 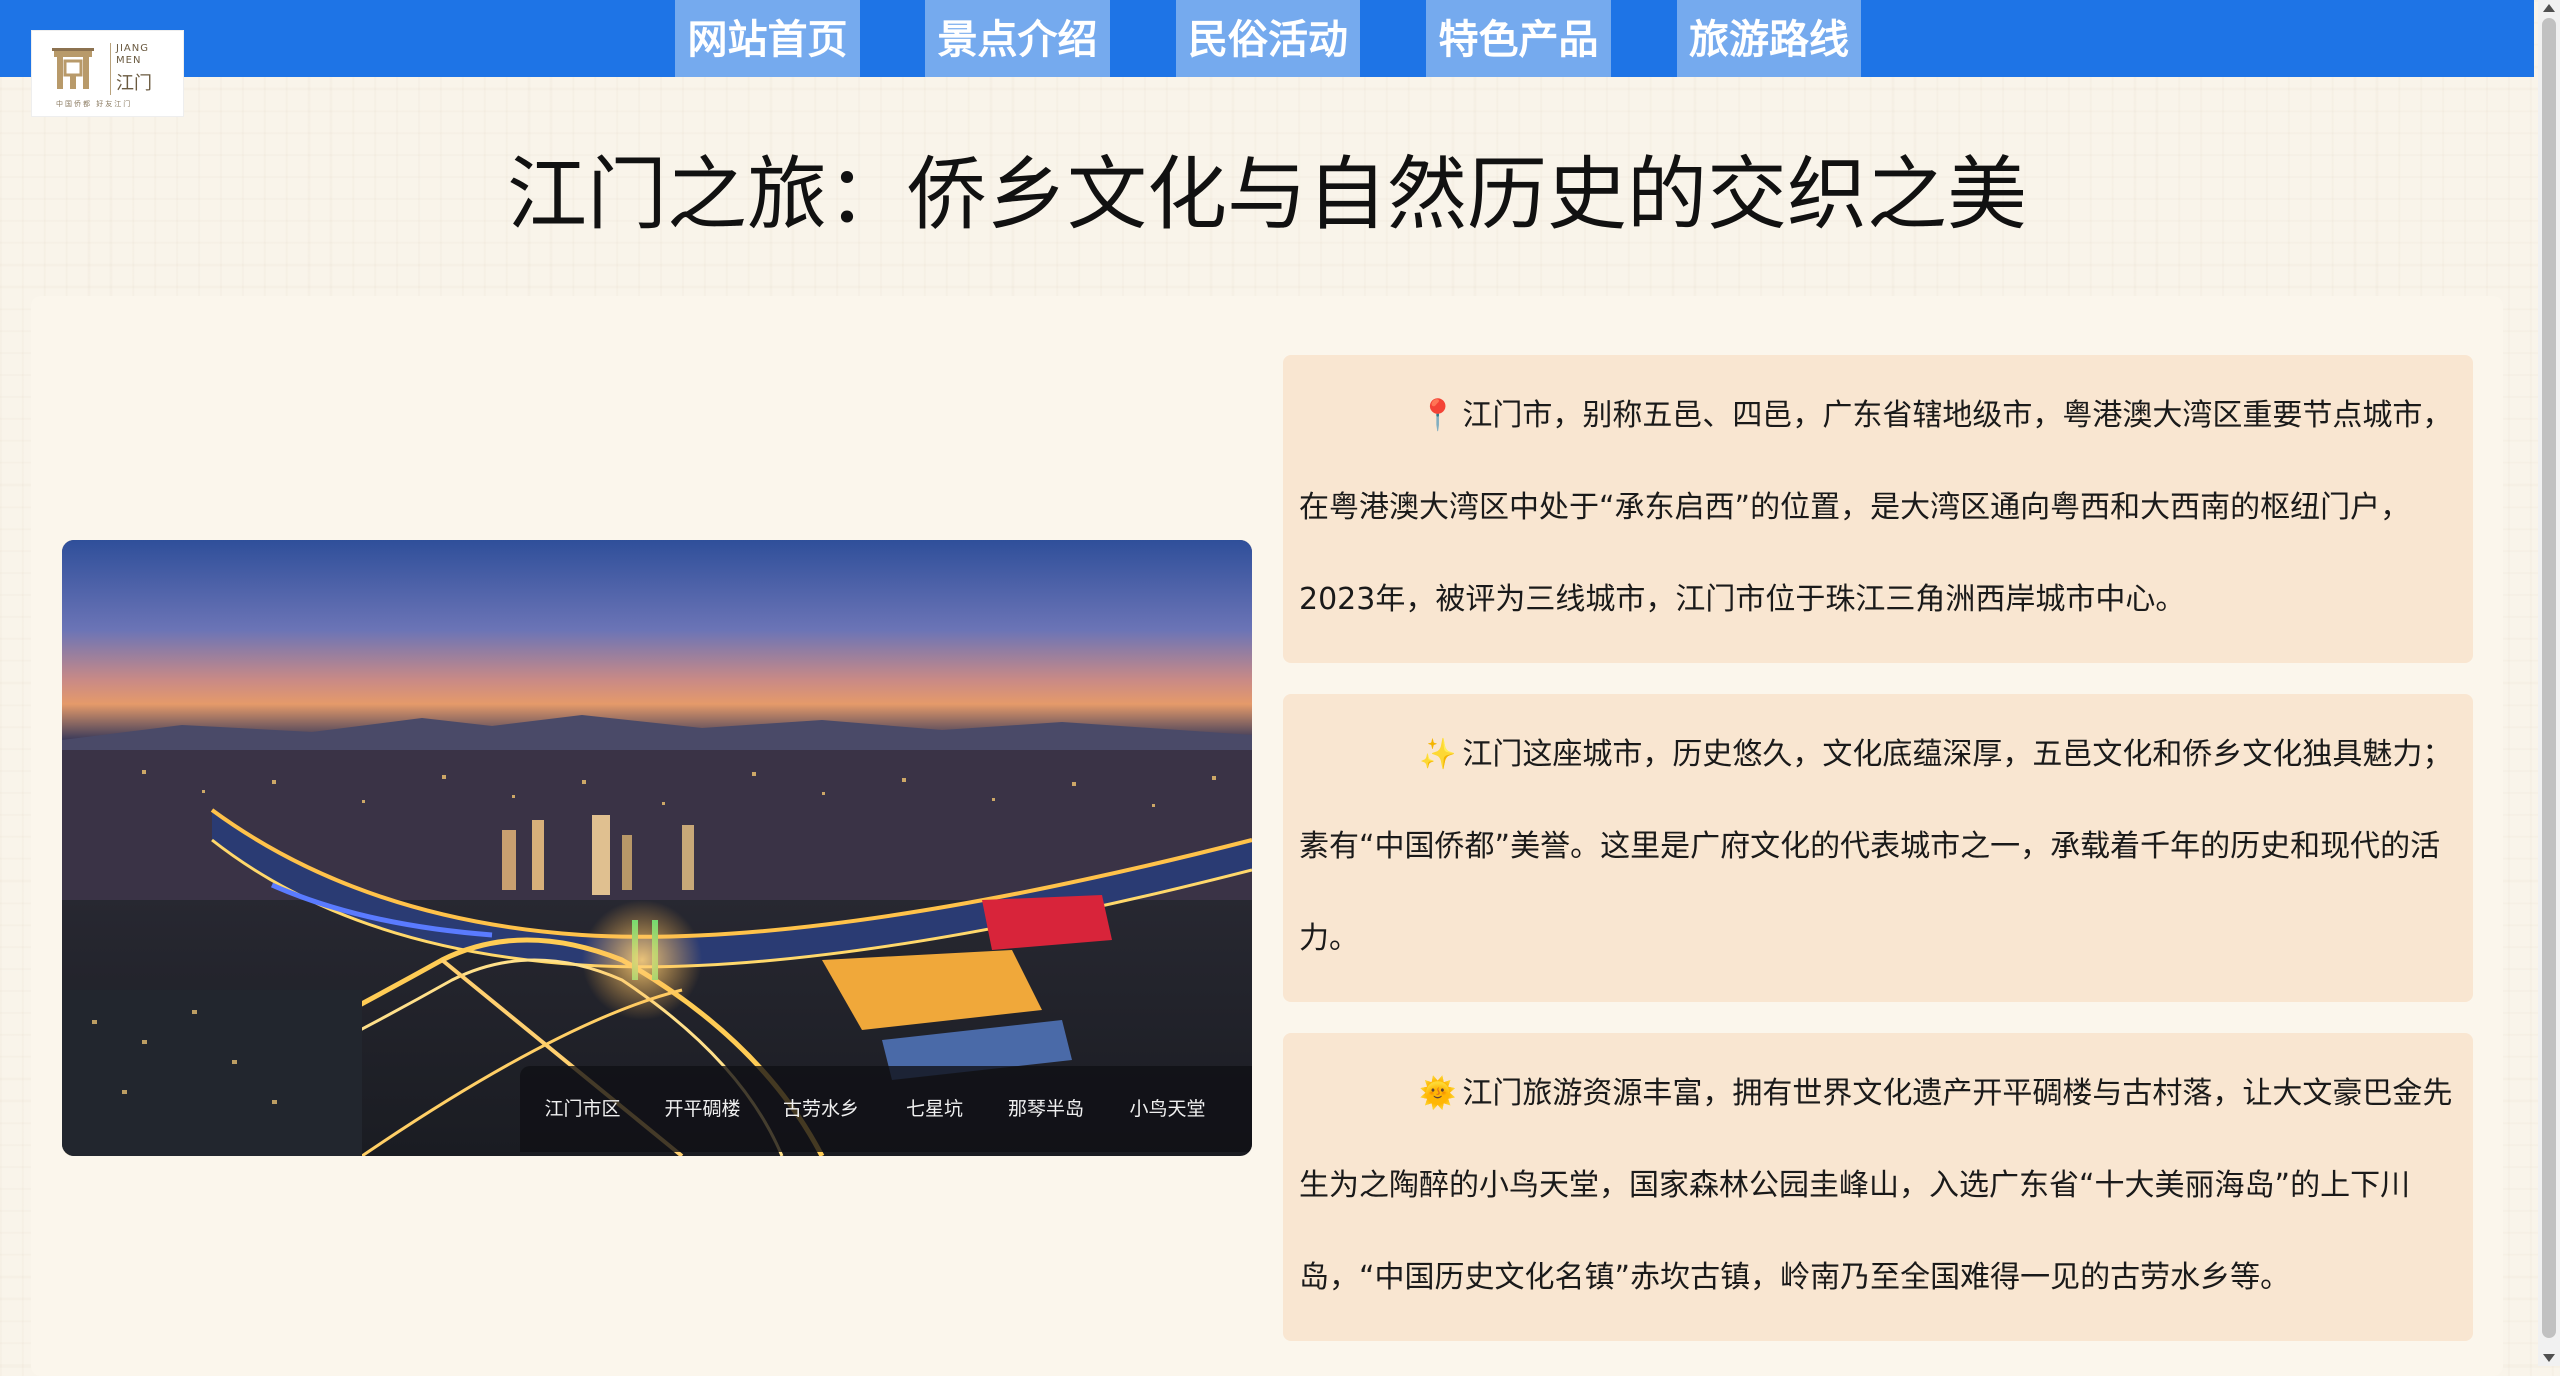 What do you see at coordinates (1769, 38) in the screenshot?
I see `nav-travel-routes: 旅游路线` at bounding box center [1769, 38].